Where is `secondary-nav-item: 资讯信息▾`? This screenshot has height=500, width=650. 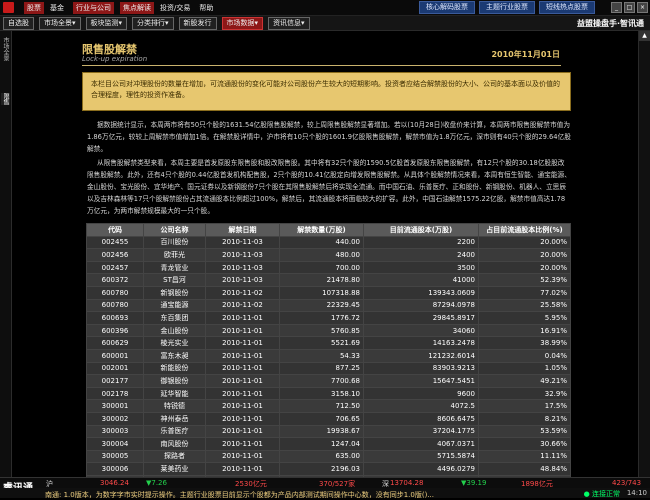
secondary-nav-item: 资讯信息▾ is located at coordinates (289, 23).